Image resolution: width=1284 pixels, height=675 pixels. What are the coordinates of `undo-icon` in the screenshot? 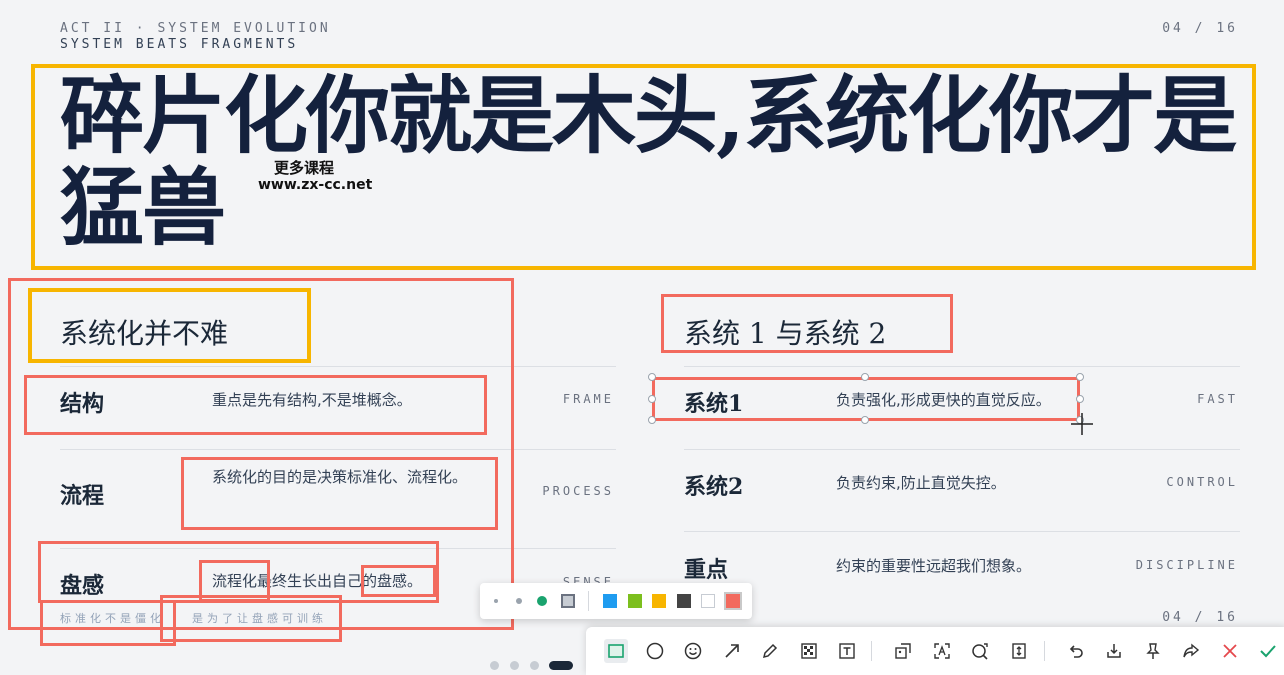 It's located at (1076, 651).